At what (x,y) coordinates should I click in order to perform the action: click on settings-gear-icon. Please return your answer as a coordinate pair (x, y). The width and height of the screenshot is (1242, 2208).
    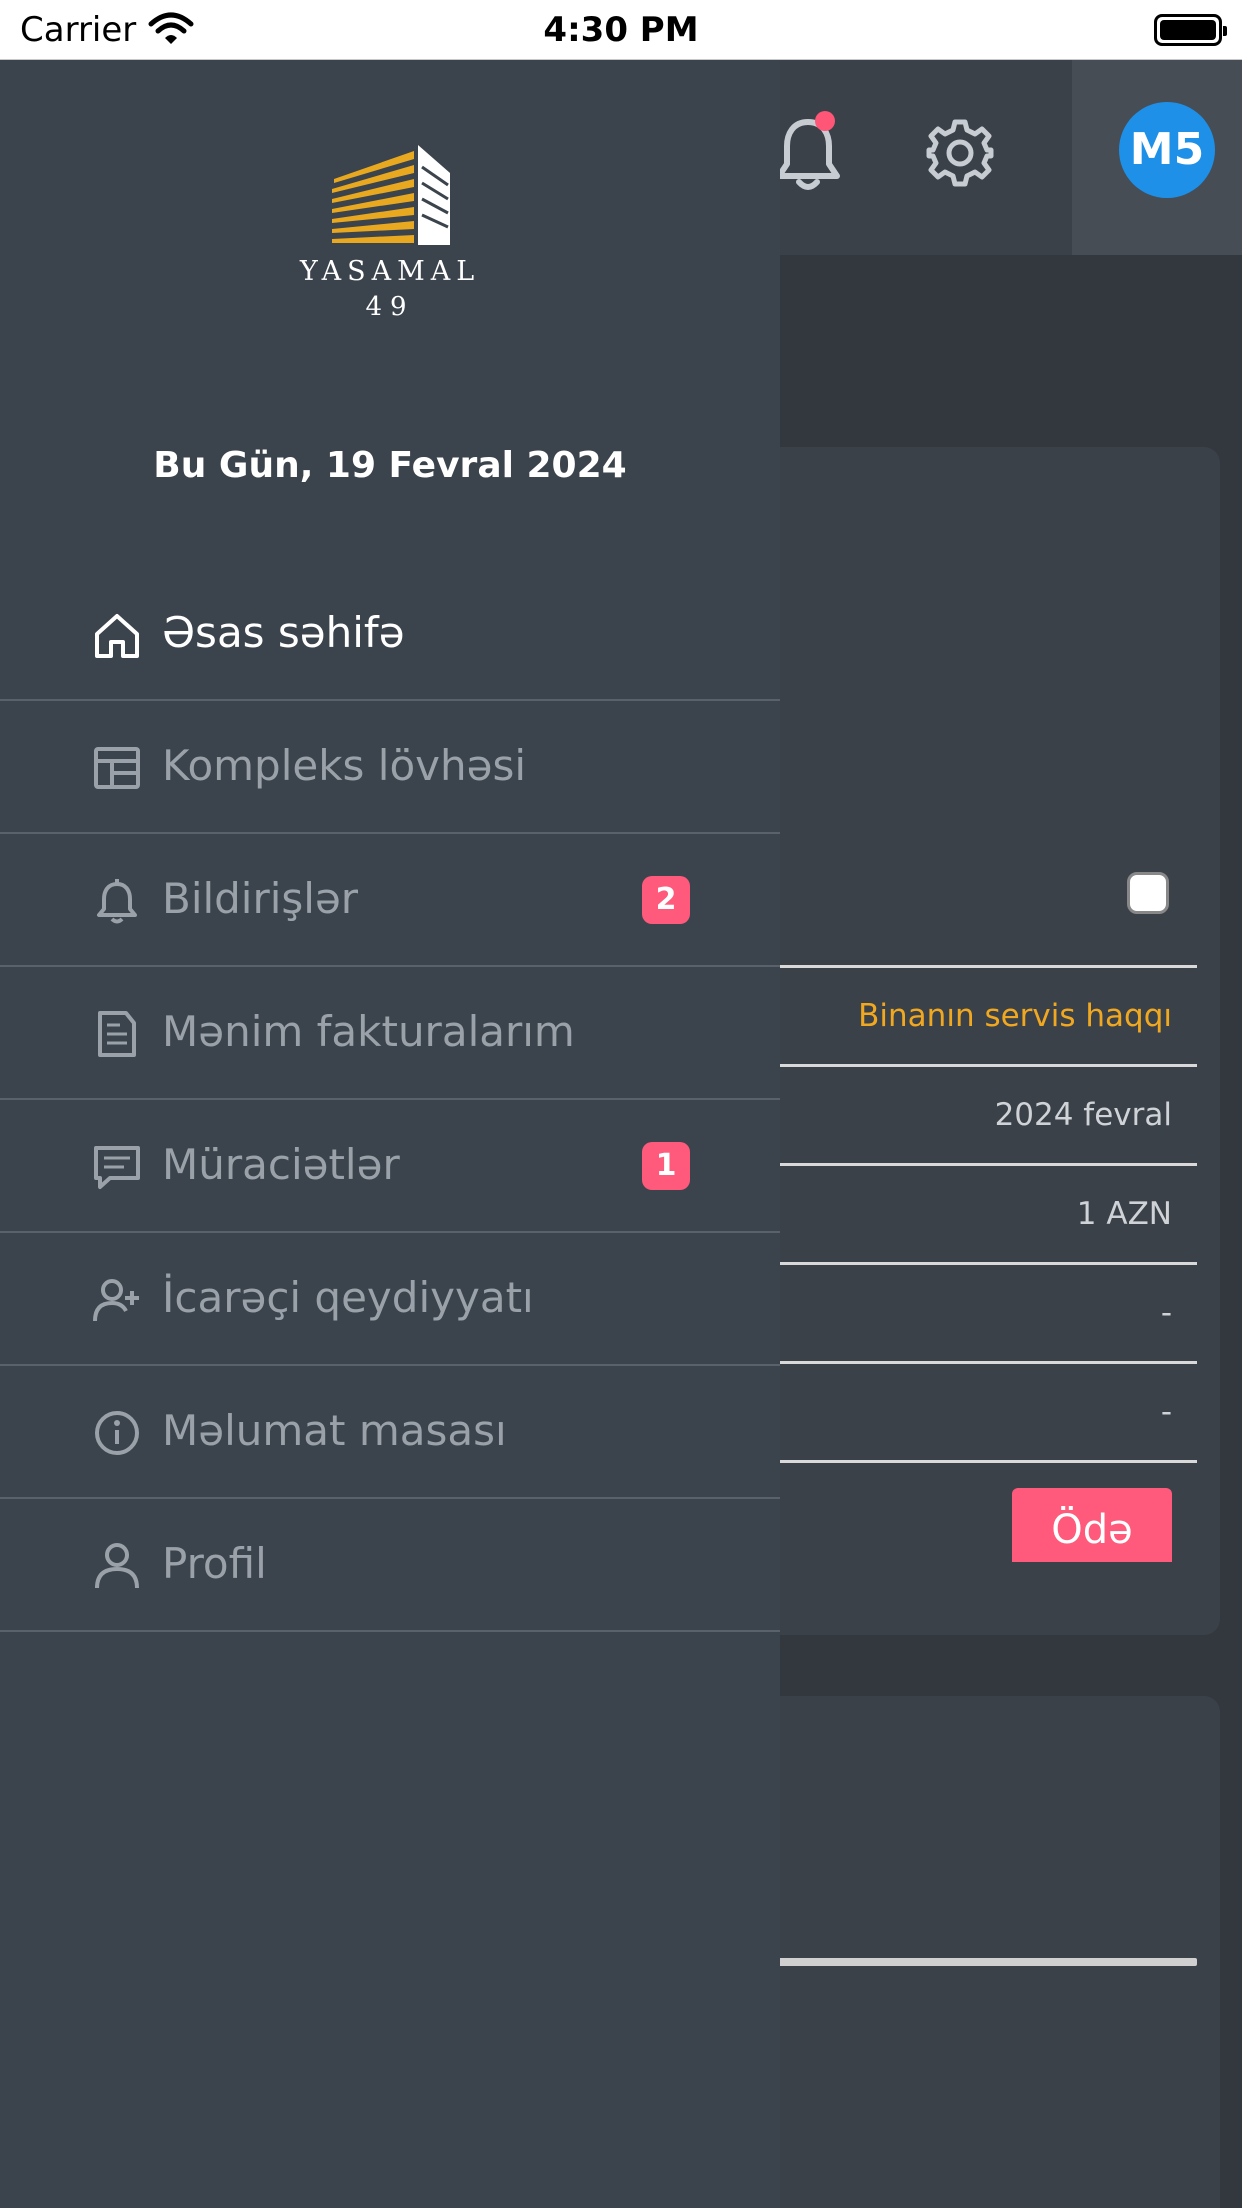
    Looking at the image, I should click on (960, 155).